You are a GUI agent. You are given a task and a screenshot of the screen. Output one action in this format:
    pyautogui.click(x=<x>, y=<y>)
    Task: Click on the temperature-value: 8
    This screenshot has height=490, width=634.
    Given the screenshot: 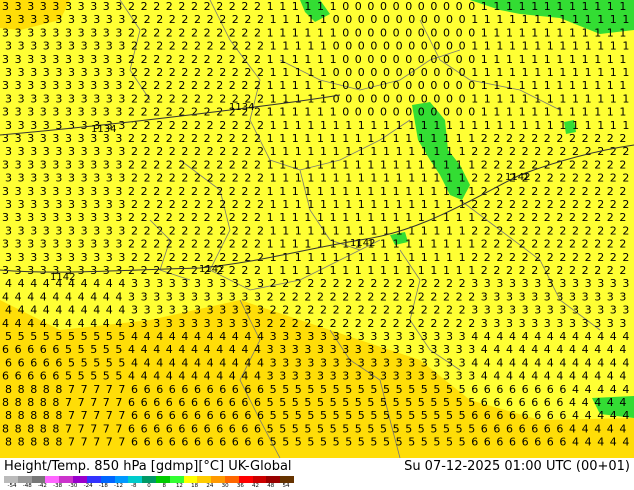 What is the action you would take?
    pyautogui.click(x=33, y=442)
    